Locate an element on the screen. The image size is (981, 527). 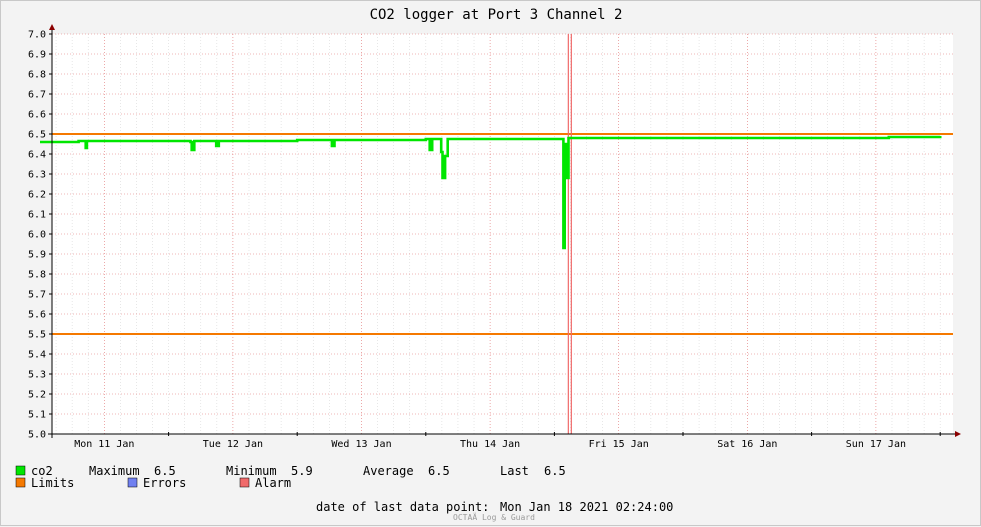
chart-title: CO2 logger at Port 3 Channel 2 is located at coordinates (496, 15).